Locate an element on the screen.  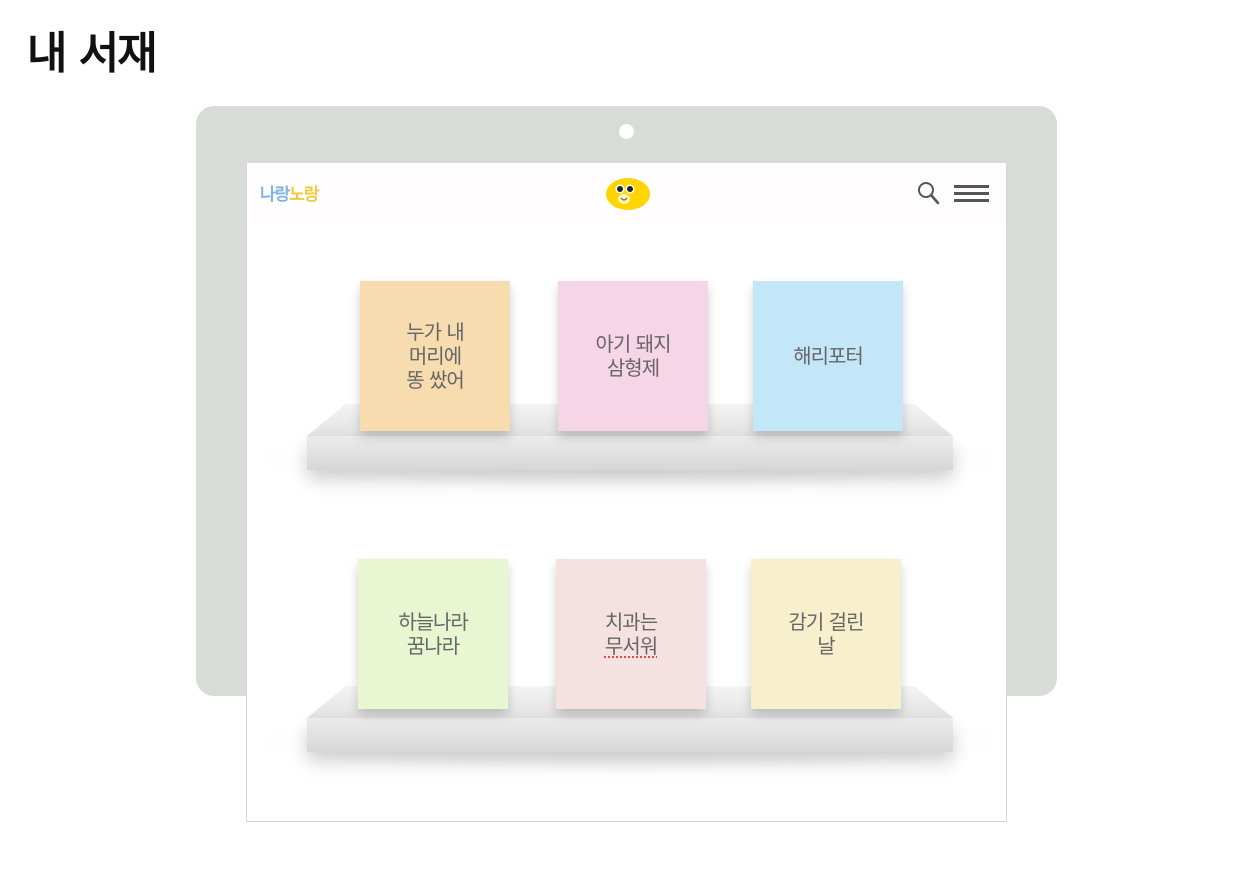
search-icon is located at coordinates (929, 193).